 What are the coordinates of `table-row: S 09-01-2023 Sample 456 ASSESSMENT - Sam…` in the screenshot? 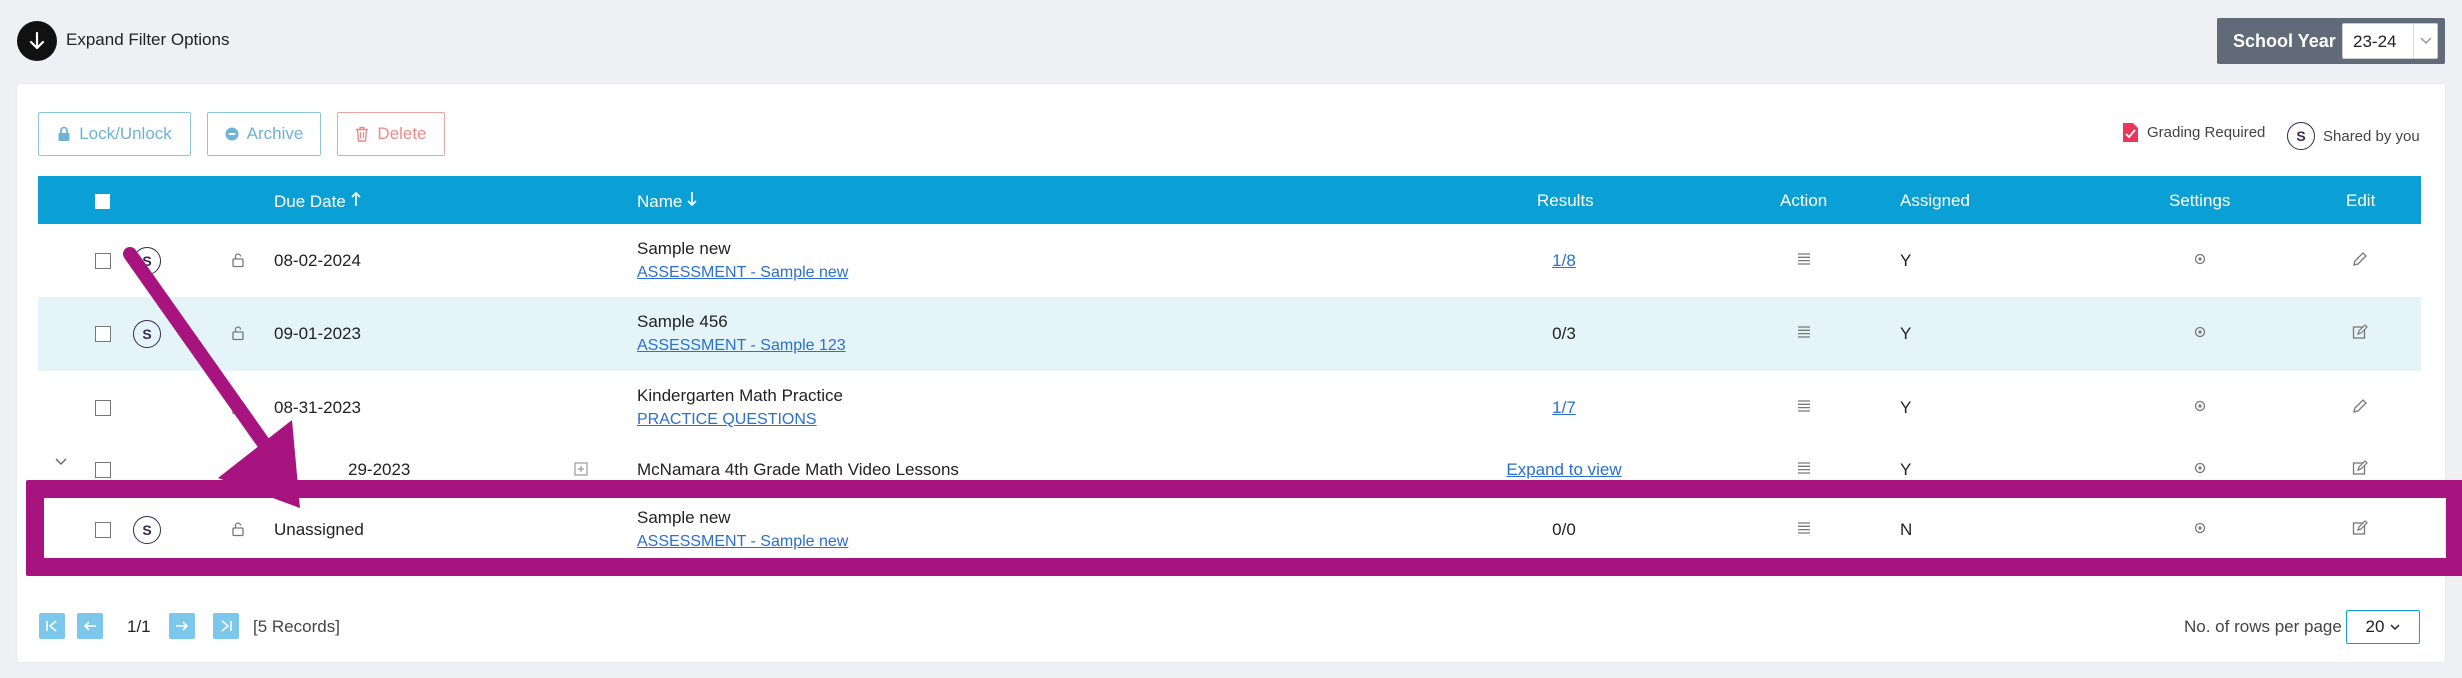 It's located at (1229, 334).